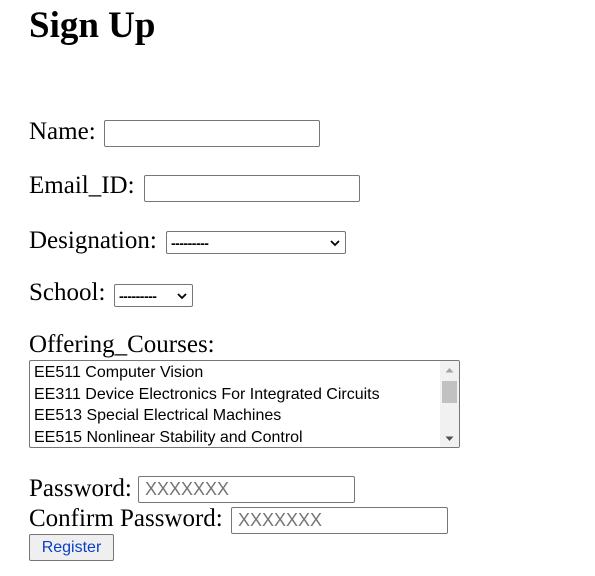  I want to click on password-input, so click(246, 489).